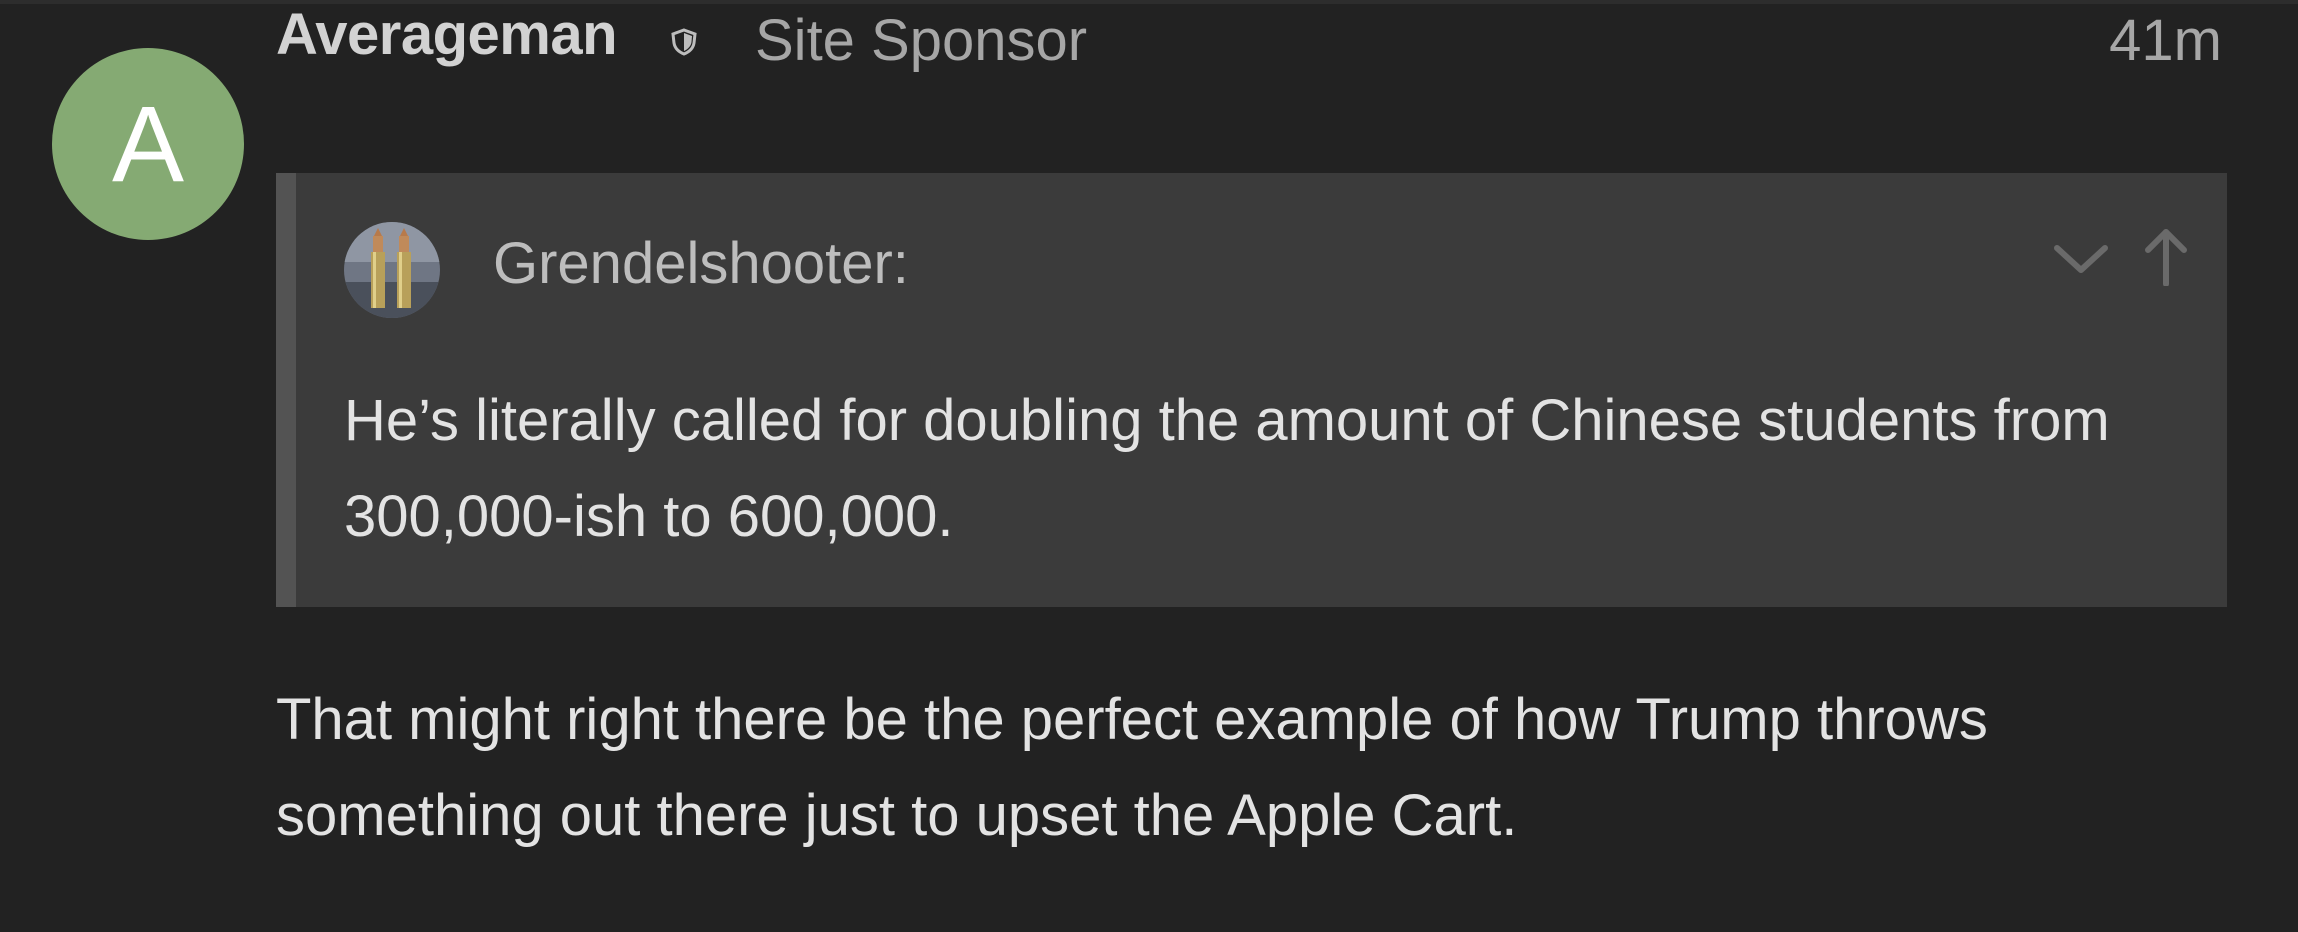 This screenshot has height=932, width=2298. I want to click on quoted-user-avatar, so click(392, 270).